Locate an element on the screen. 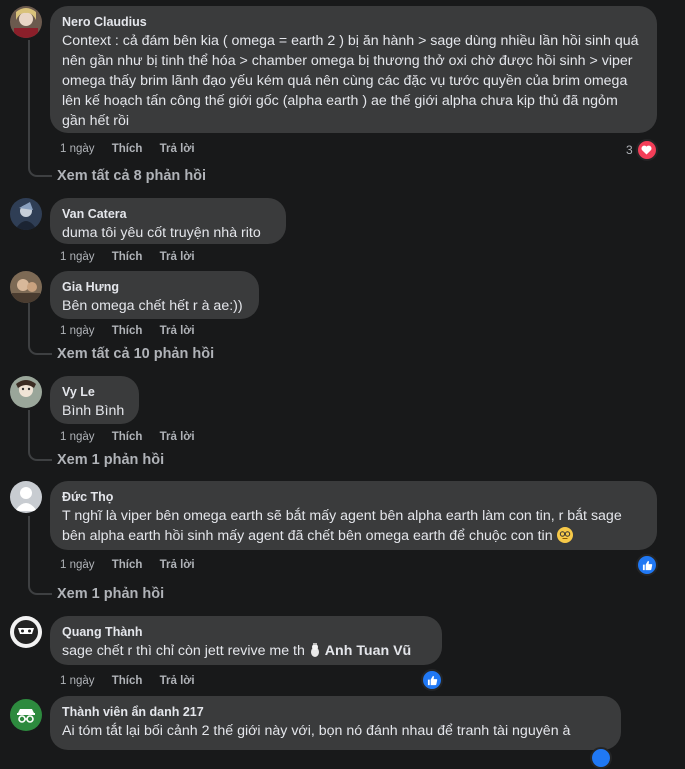 The width and height of the screenshot is (685, 769). comment-author: Van Catera is located at coordinates (168, 214).